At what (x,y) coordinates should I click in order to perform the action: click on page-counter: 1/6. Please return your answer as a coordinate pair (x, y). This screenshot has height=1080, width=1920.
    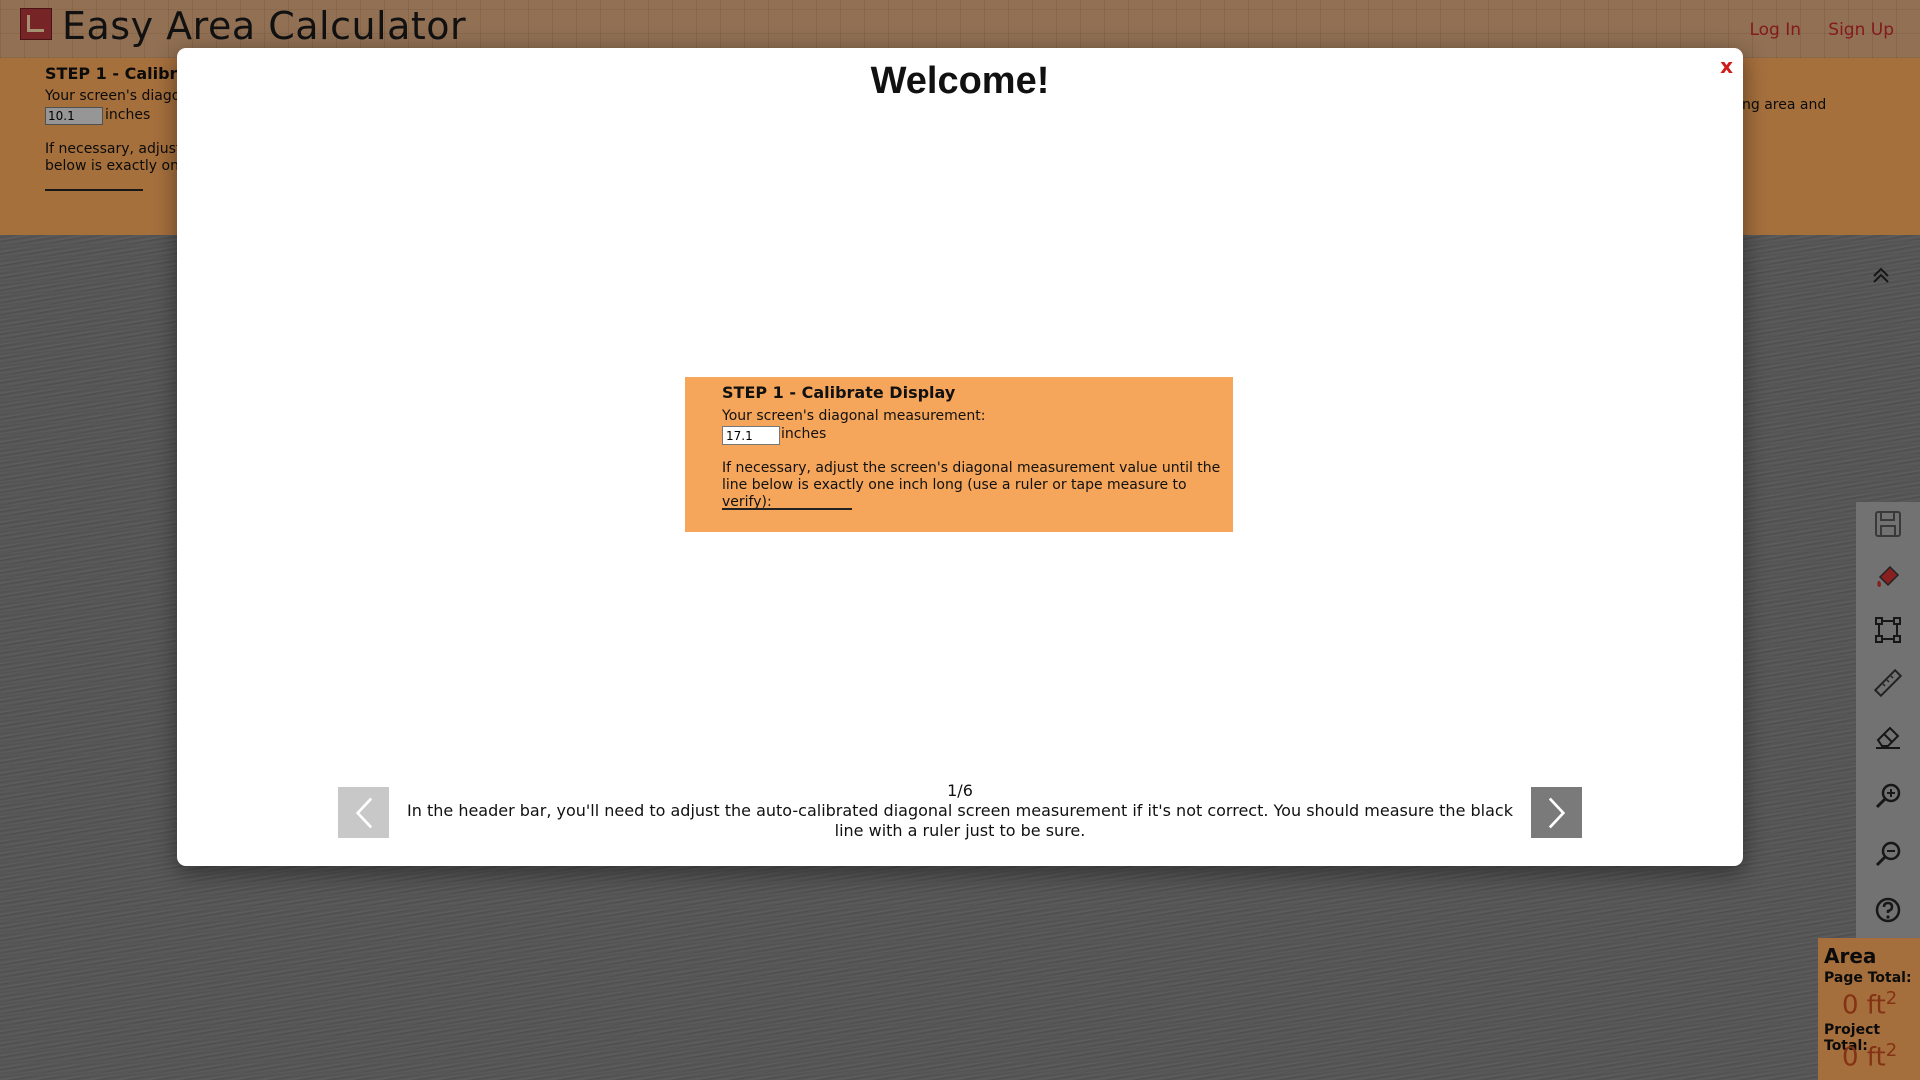
    Looking at the image, I should click on (960, 790).